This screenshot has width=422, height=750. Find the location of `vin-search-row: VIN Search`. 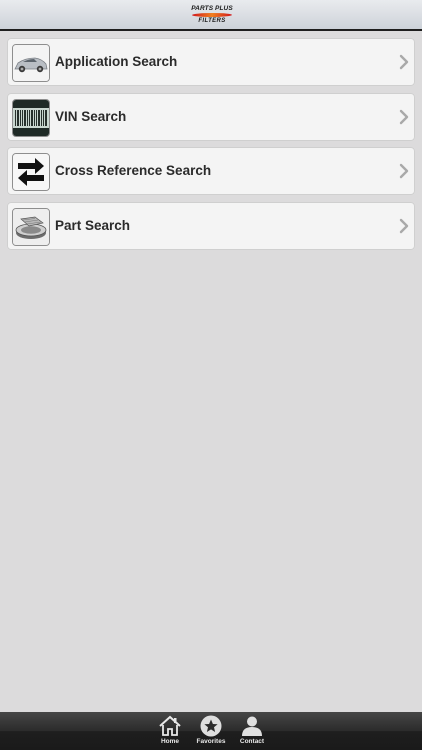

vin-search-row: VIN Search is located at coordinates (211, 116).